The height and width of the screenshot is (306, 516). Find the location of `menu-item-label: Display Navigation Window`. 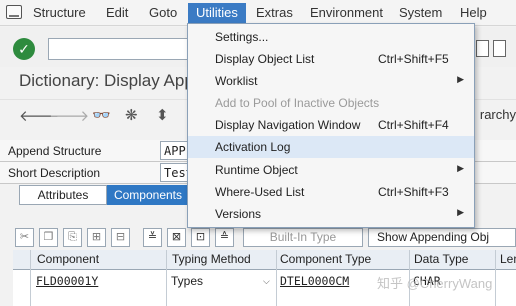

menu-item-label: Display Navigation Window is located at coordinates (288, 125).